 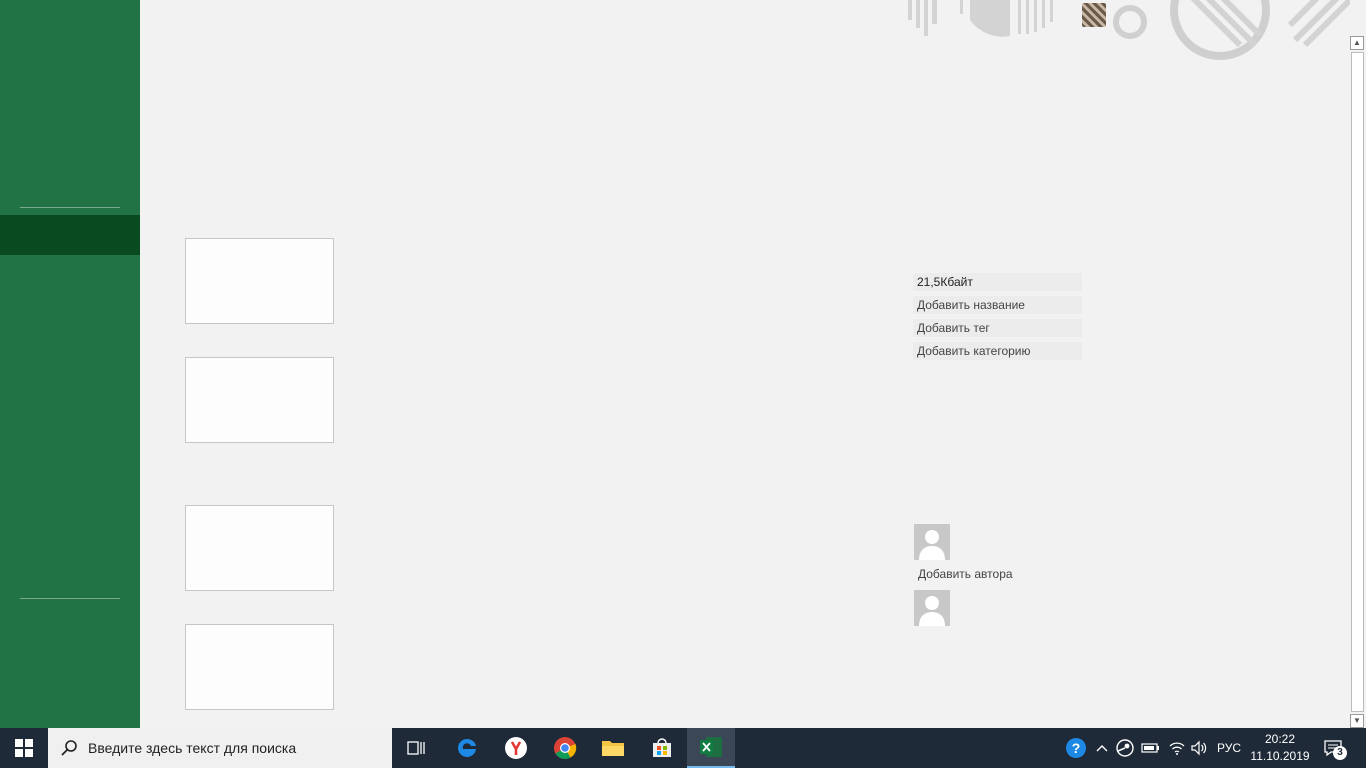 What do you see at coordinates (416, 748) in the screenshot?
I see `task-view-icon` at bounding box center [416, 748].